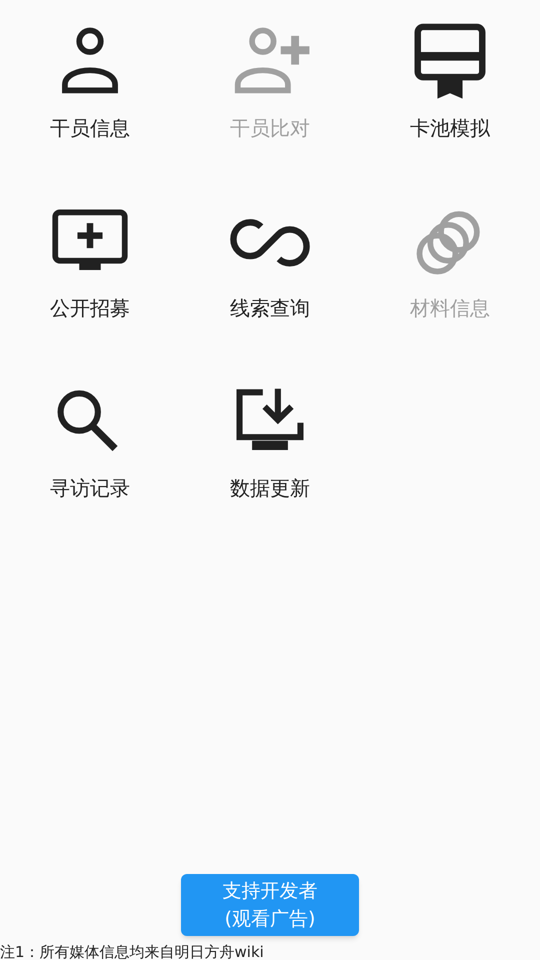  What do you see at coordinates (90, 128) in the screenshot?
I see `menu-item-label: 干员信息` at bounding box center [90, 128].